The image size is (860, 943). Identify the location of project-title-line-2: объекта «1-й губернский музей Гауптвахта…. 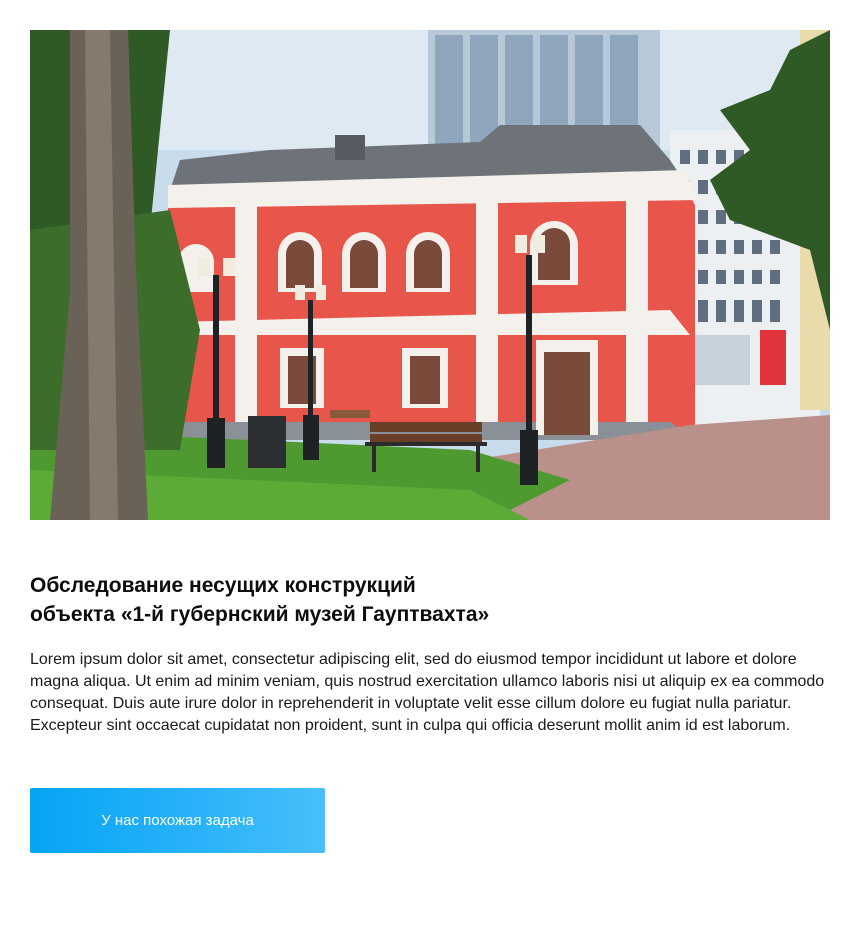
(260, 614).